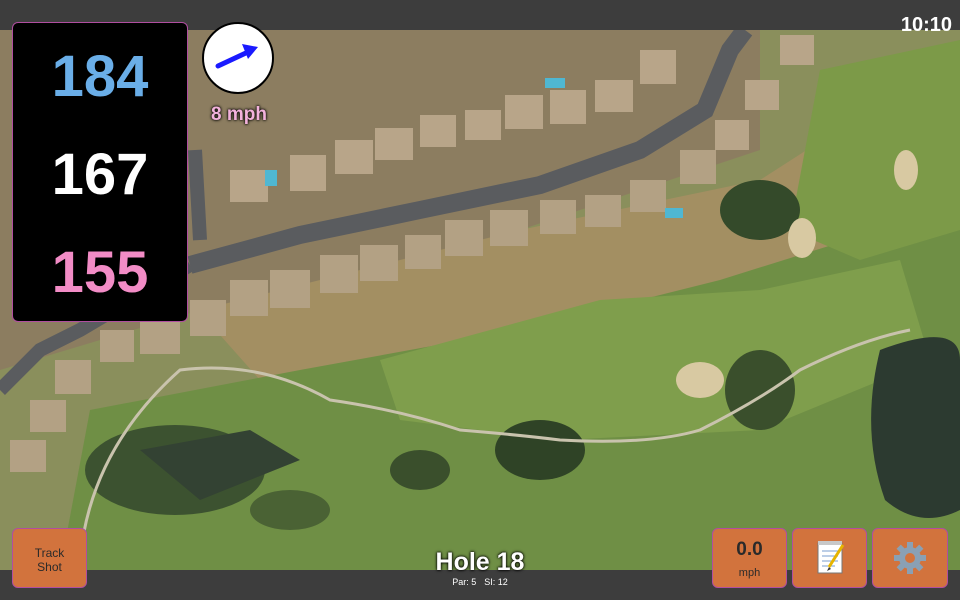 The height and width of the screenshot is (600, 960). Describe the element at coordinates (100, 272) in the screenshot. I see `front-distance: 155` at that location.